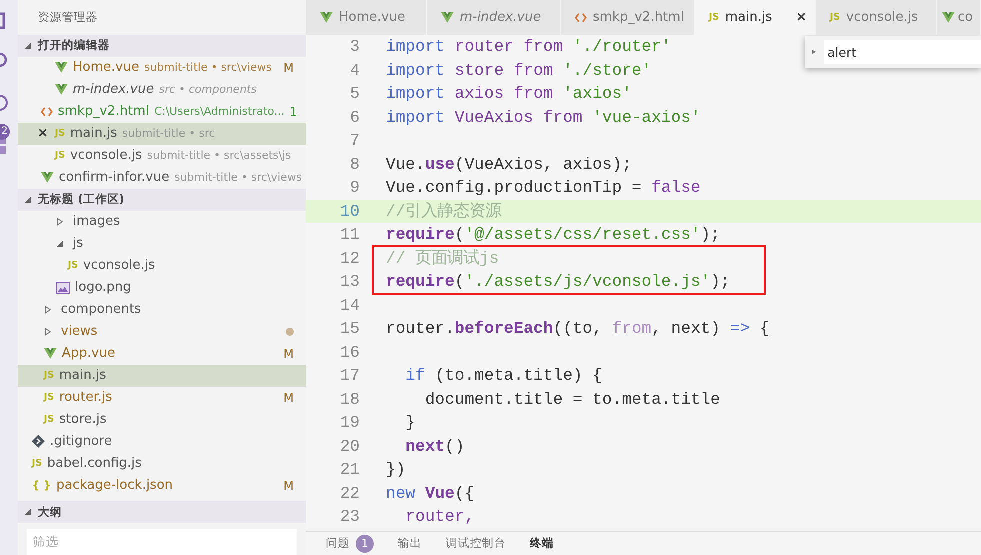 The width and height of the screenshot is (981, 555). I want to click on tree-item: JS babel.config.js, so click(162, 463).